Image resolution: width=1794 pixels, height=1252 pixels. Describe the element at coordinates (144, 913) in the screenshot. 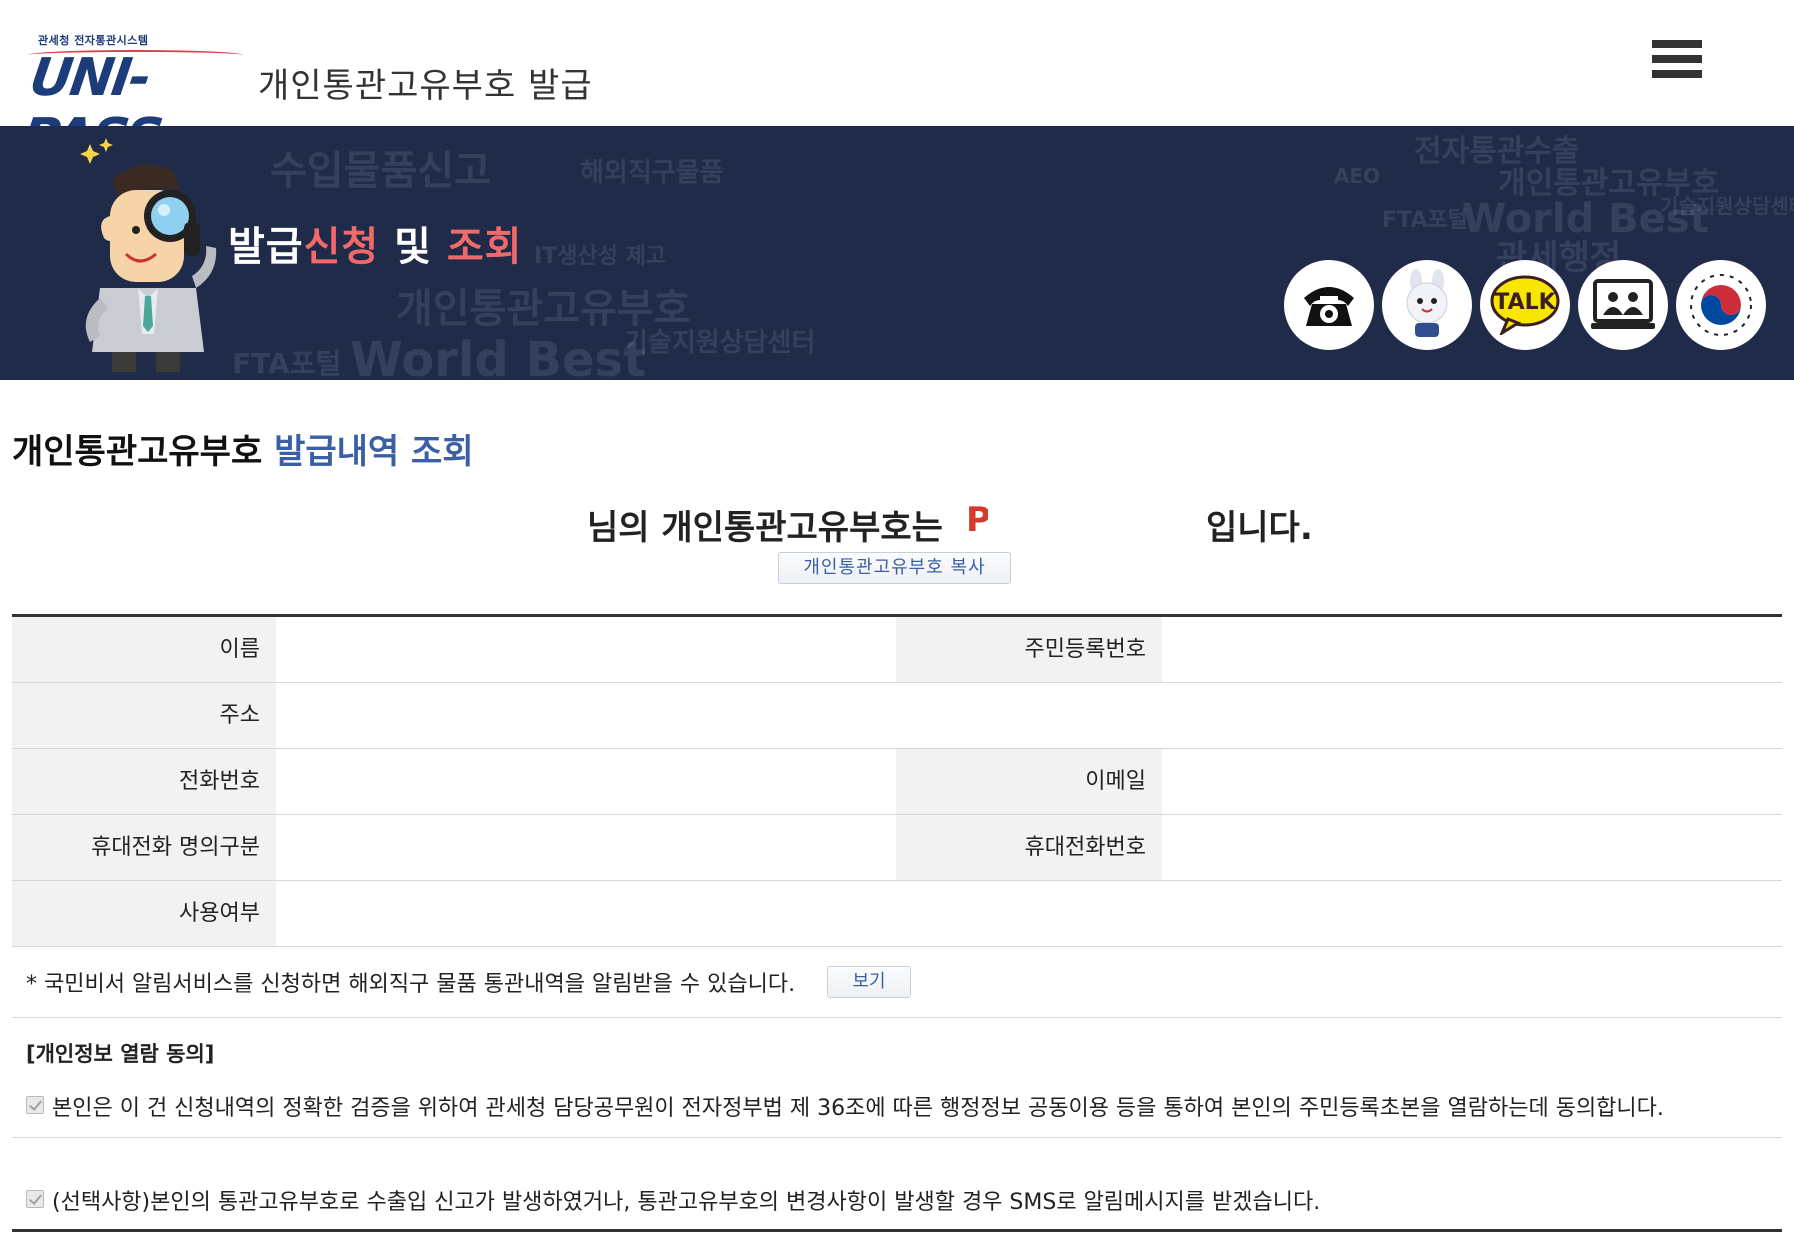

I see `label-usage-status: 사용여부` at that location.